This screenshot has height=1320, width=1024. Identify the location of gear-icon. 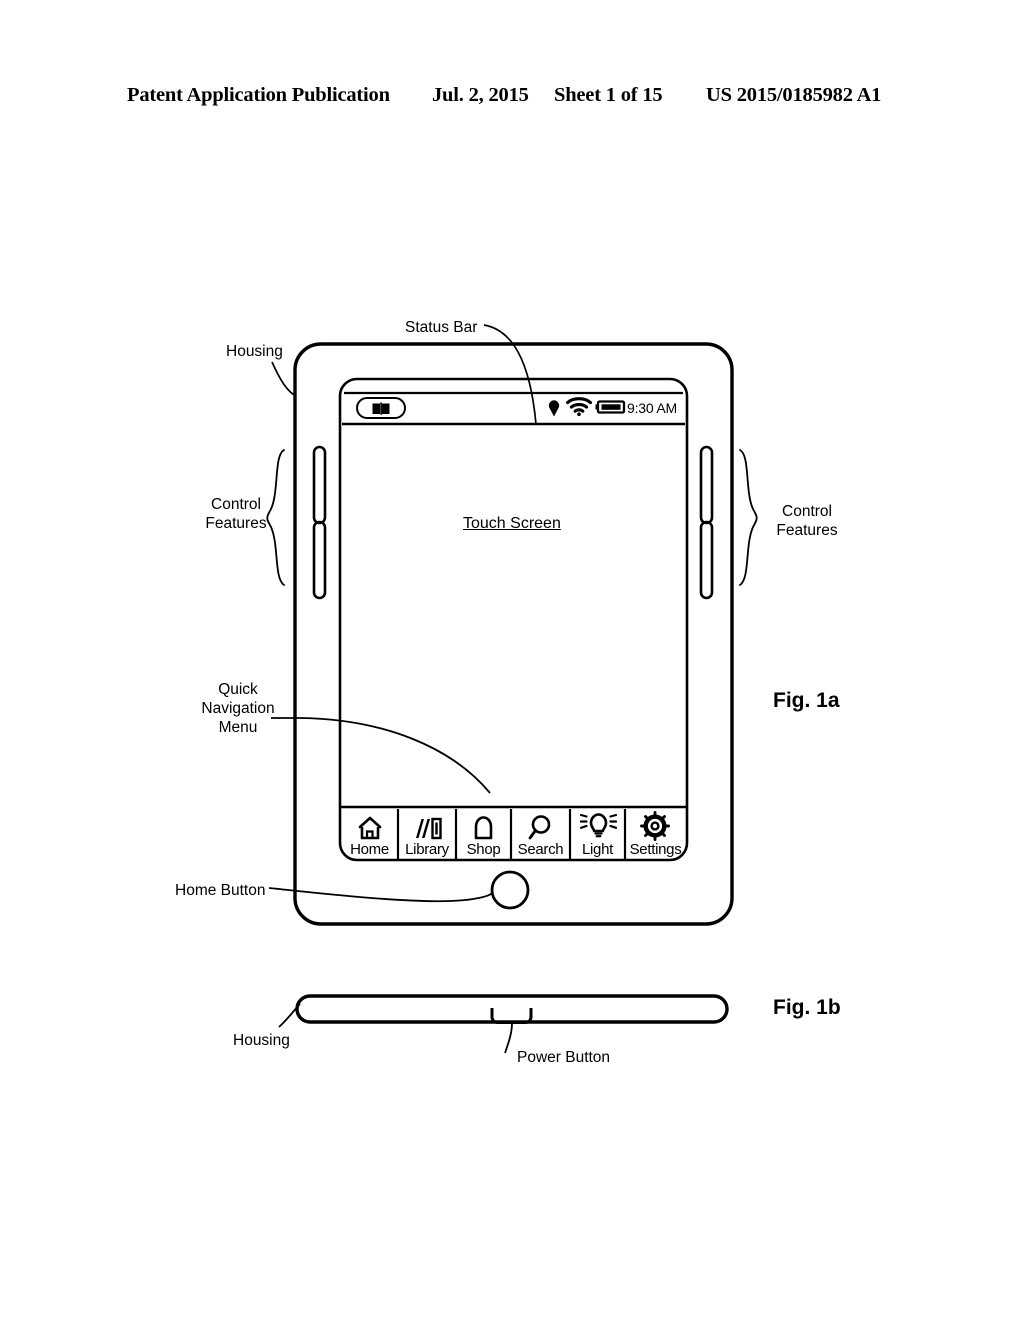
(655, 826).